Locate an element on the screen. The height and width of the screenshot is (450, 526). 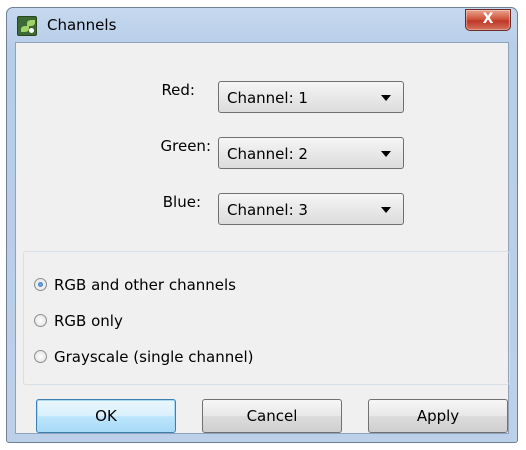
blue-channel-select: Channel: 3 is located at coordinates (311, 209).